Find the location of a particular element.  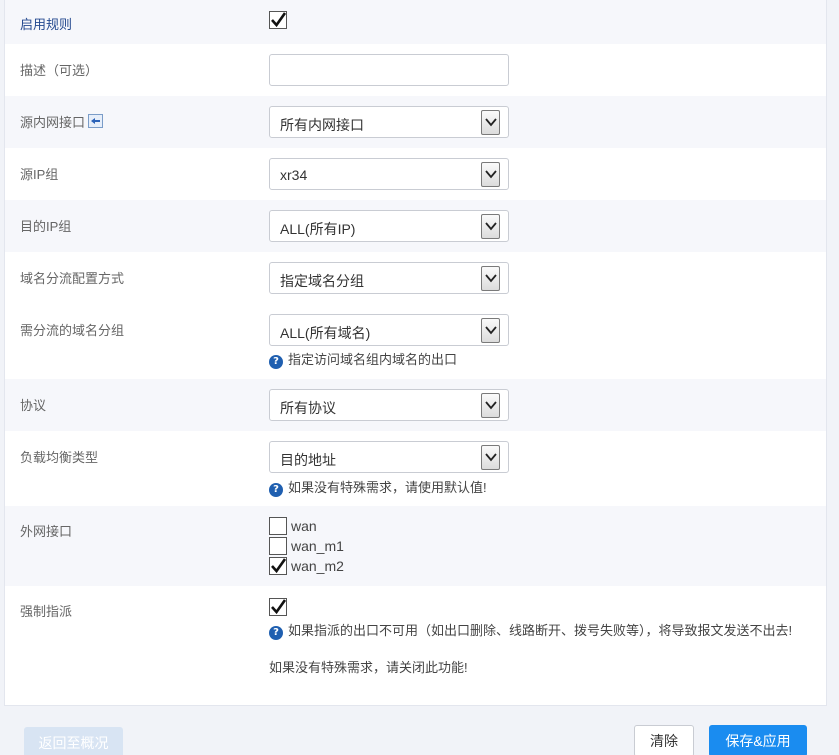

domain-group-select: ALL(所有域名) is located at coordinates (389, 330).